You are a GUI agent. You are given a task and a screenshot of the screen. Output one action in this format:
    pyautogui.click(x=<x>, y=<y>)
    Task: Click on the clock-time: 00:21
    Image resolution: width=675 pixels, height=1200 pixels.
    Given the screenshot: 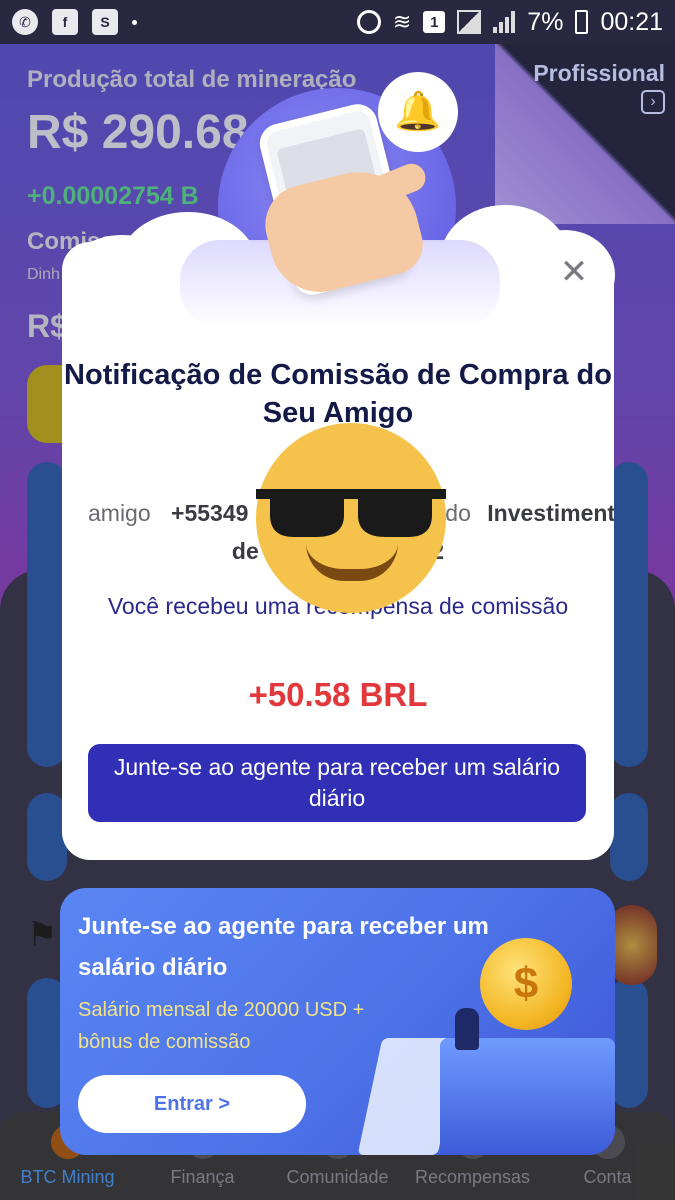 What is the action you would take?
    pyautogui.click(x=631, y=21)
    